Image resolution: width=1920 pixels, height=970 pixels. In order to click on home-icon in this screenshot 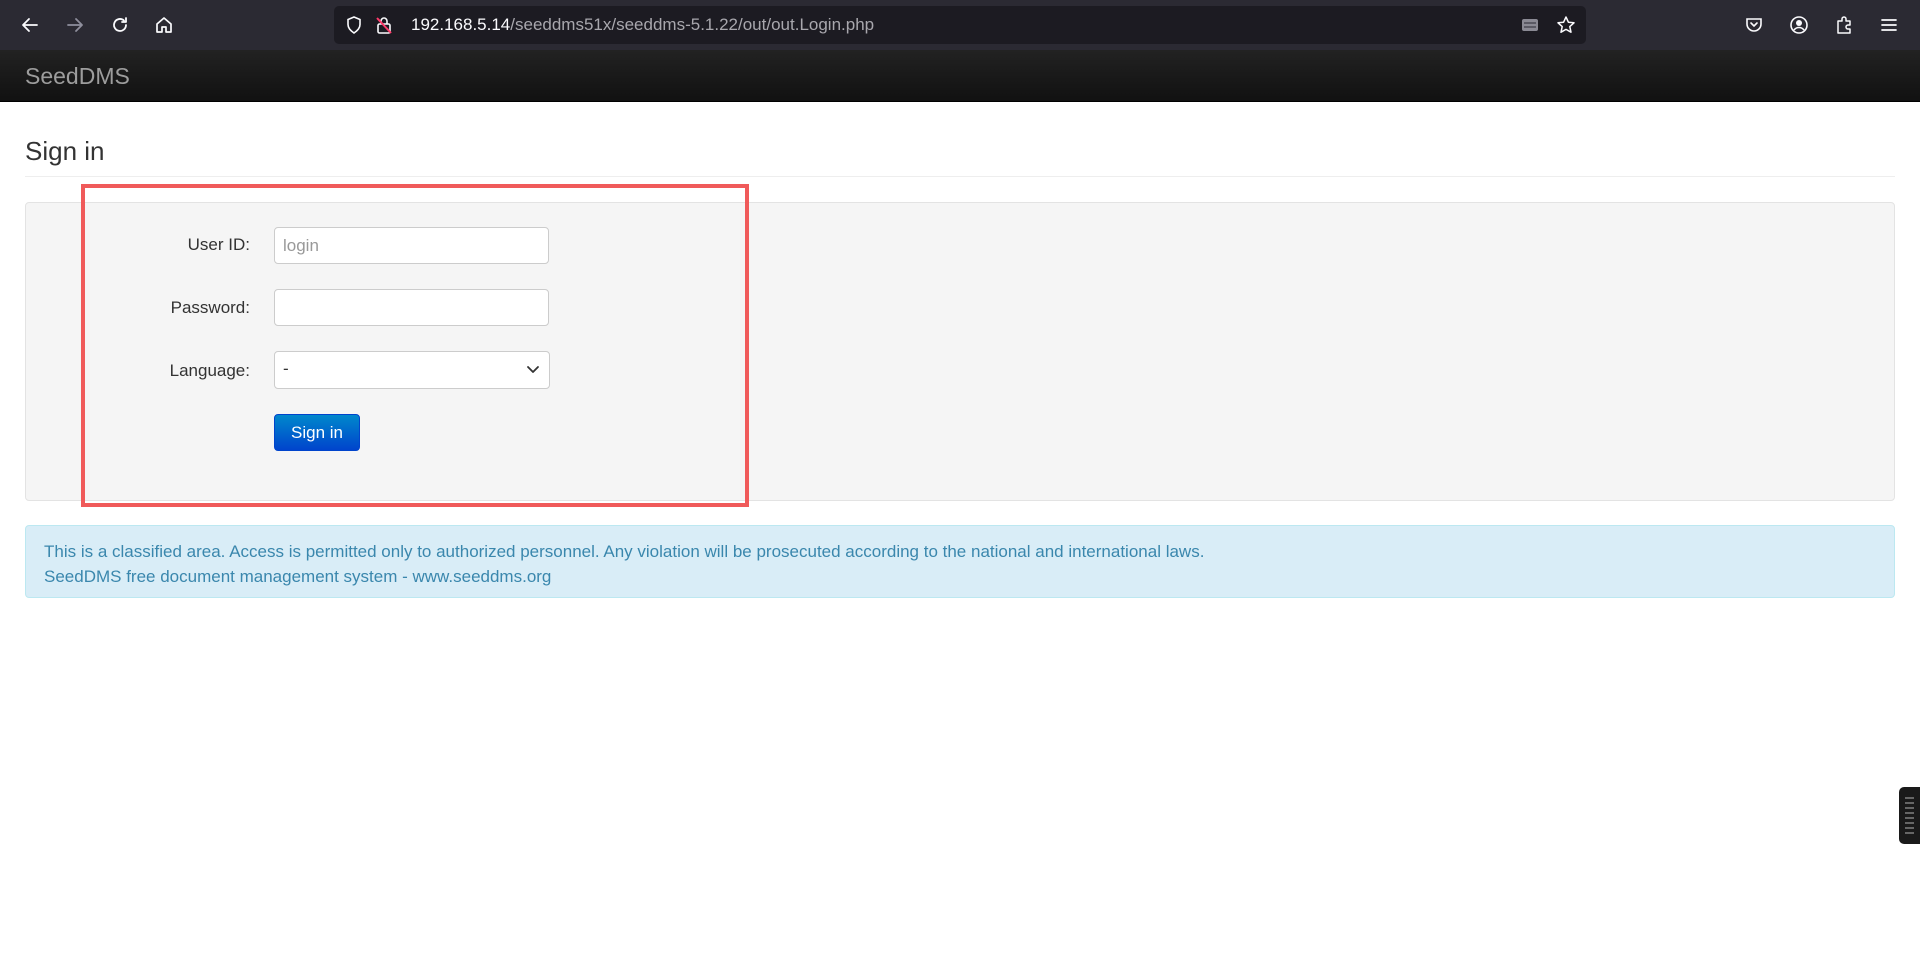, I will do `click(164, 25)`.